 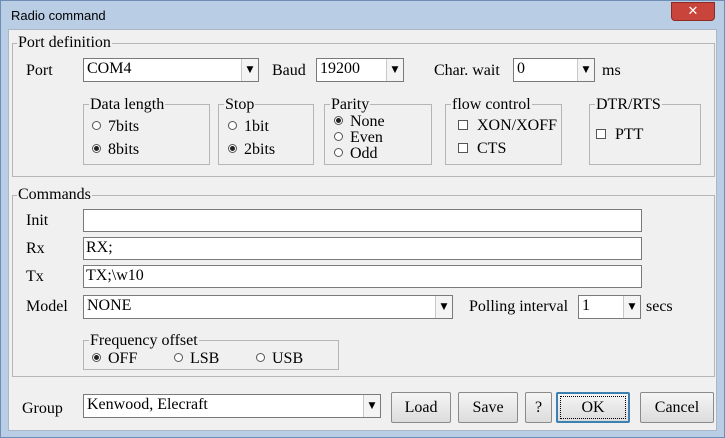 What do you see at coordinates (171, 70) in the screenshot?
I see `port-combo: COM4 ▼` at bounding box center [171, 70].